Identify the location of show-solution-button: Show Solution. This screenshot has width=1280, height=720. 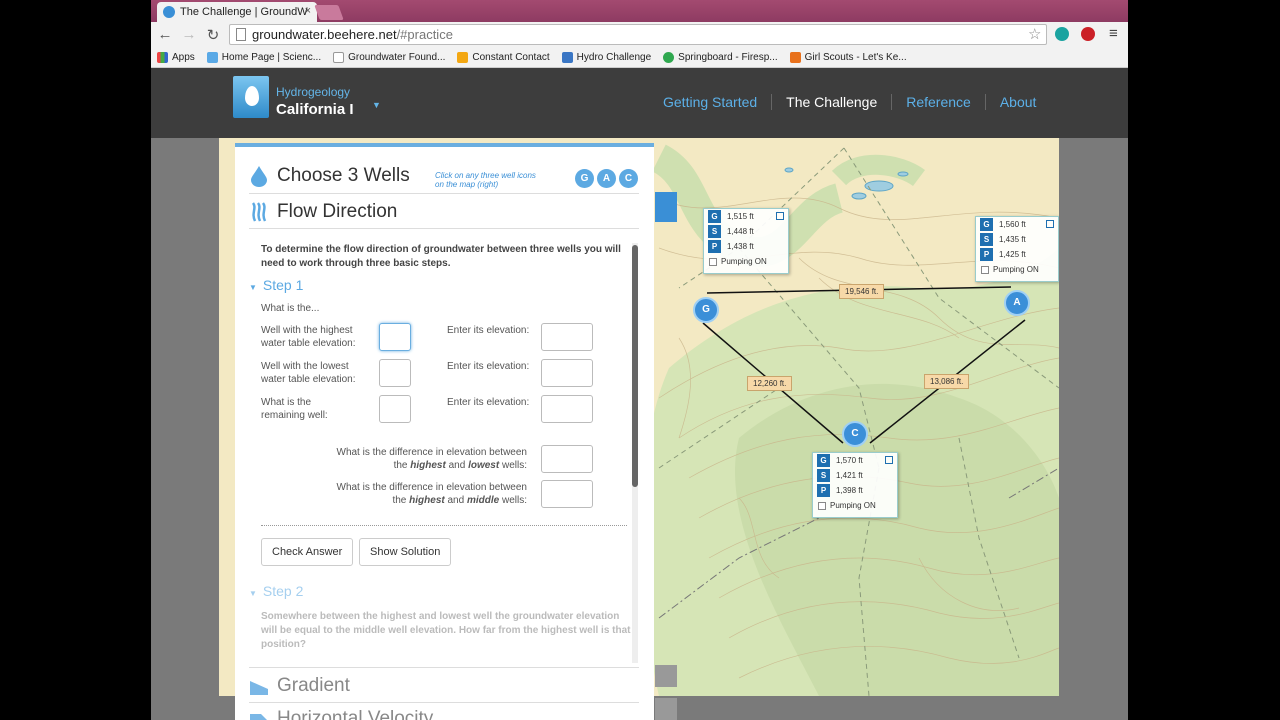
(405, 552).